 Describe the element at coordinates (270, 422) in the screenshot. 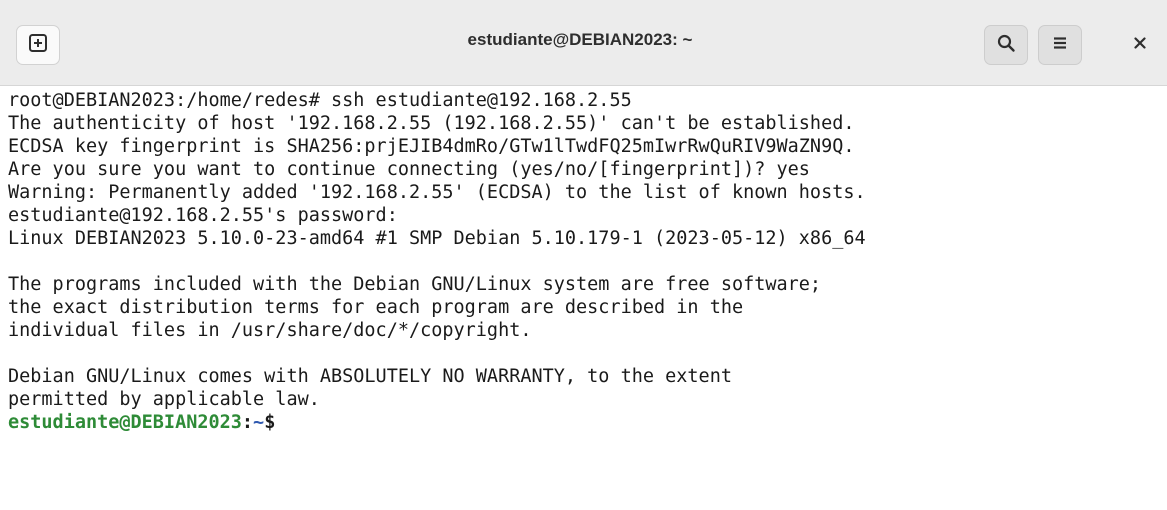

I see `prompt-symbol: $` at that location.